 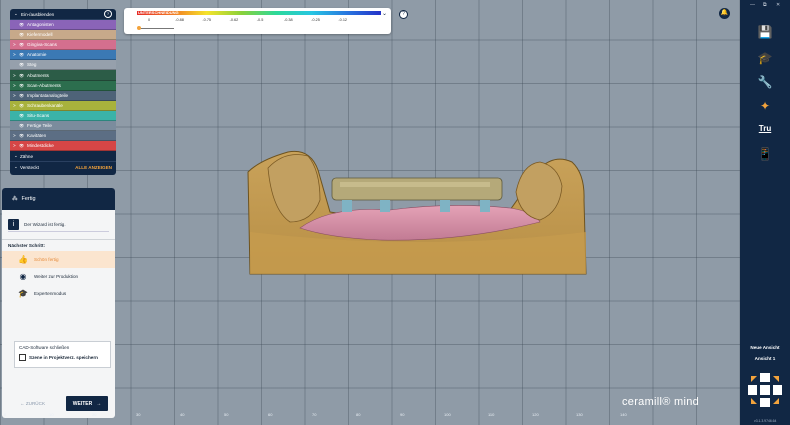 What do you see at coordinates (347, 206) in the screenshot?
I see `implant-abutment` at bounding box center [347, 206].